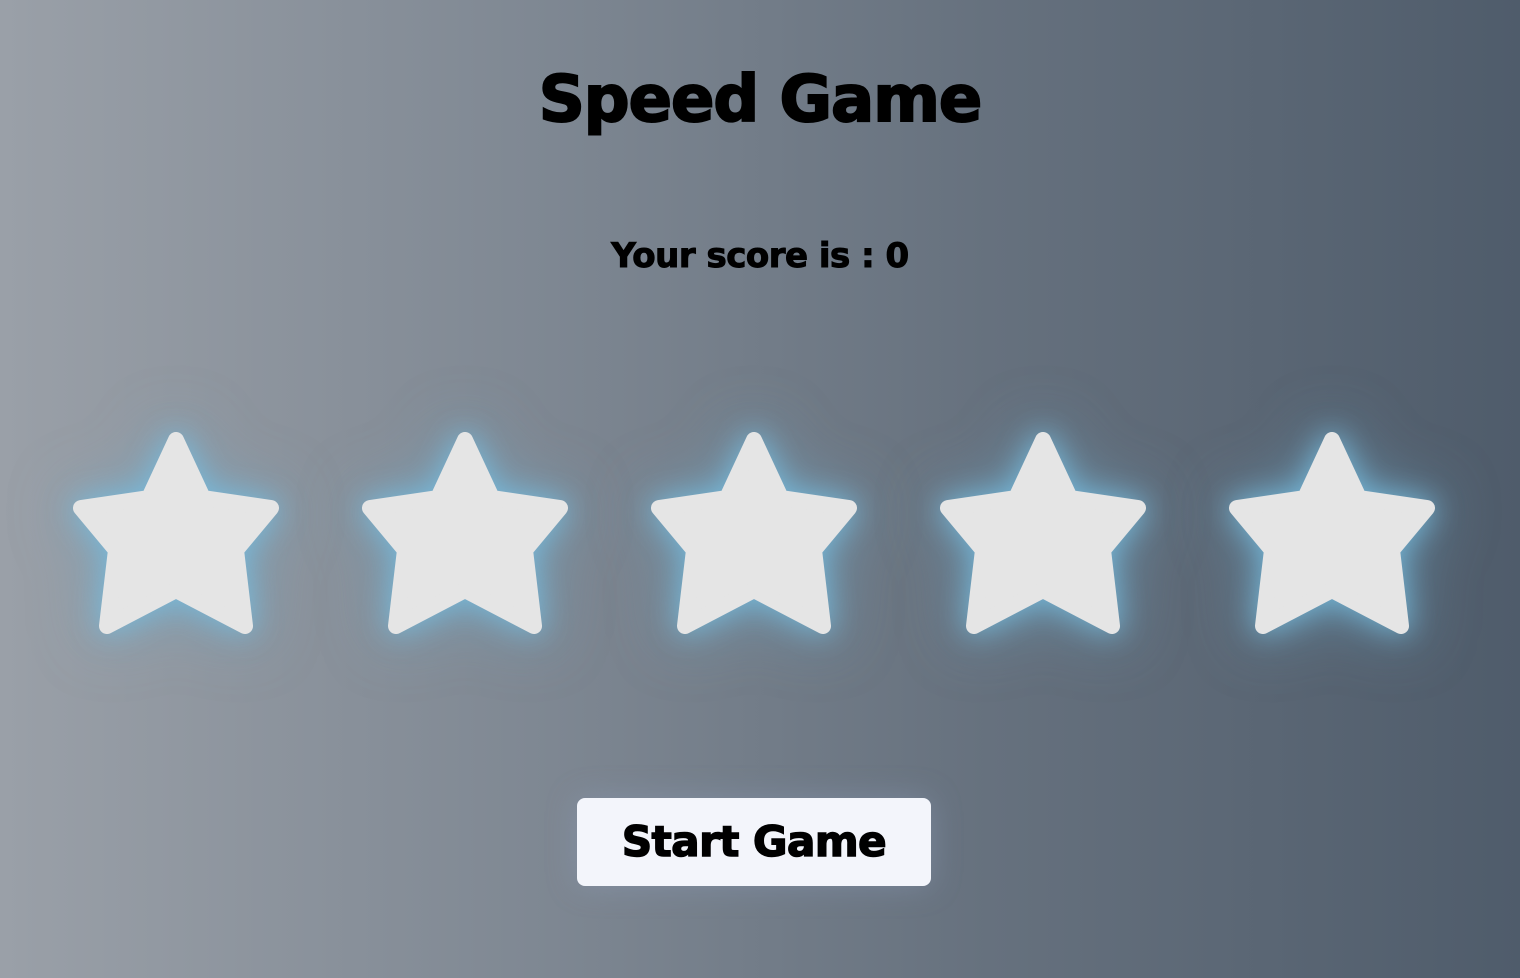  I want to click on start-game-button: Start Game, so click(754, 842).